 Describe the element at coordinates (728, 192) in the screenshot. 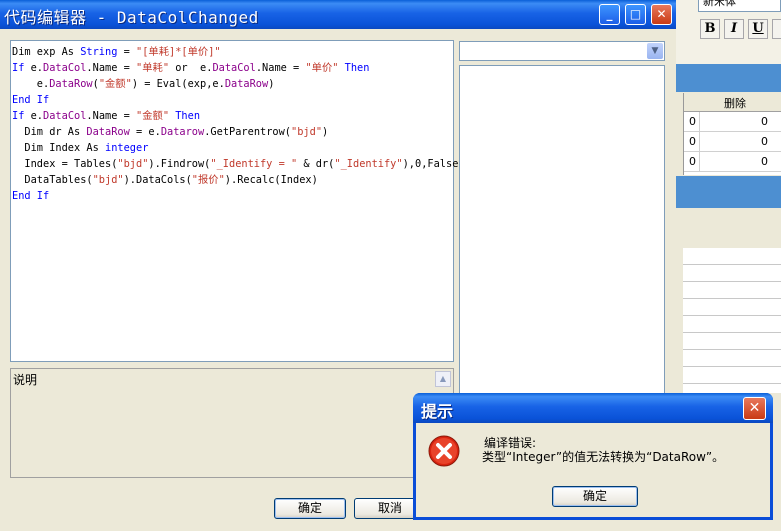

I see `section-band` at that location.